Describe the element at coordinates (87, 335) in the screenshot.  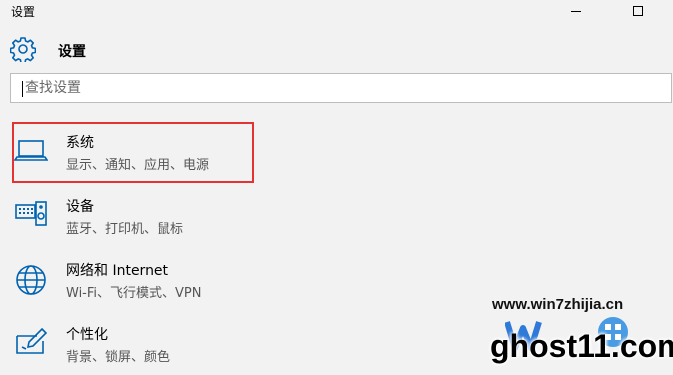
I see `category-title: 个性化` at that location.